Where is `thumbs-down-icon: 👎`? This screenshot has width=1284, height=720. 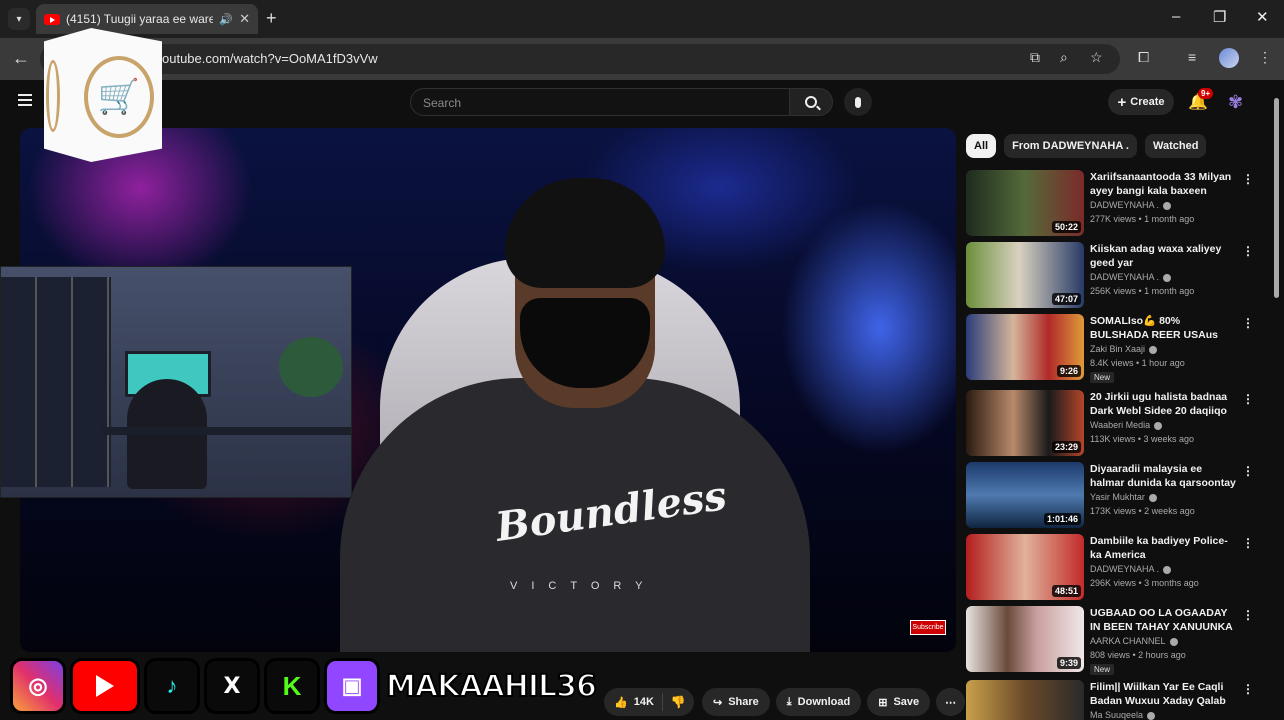 thumbs-down-icon: 👎 is located at coordinates (678, 702).